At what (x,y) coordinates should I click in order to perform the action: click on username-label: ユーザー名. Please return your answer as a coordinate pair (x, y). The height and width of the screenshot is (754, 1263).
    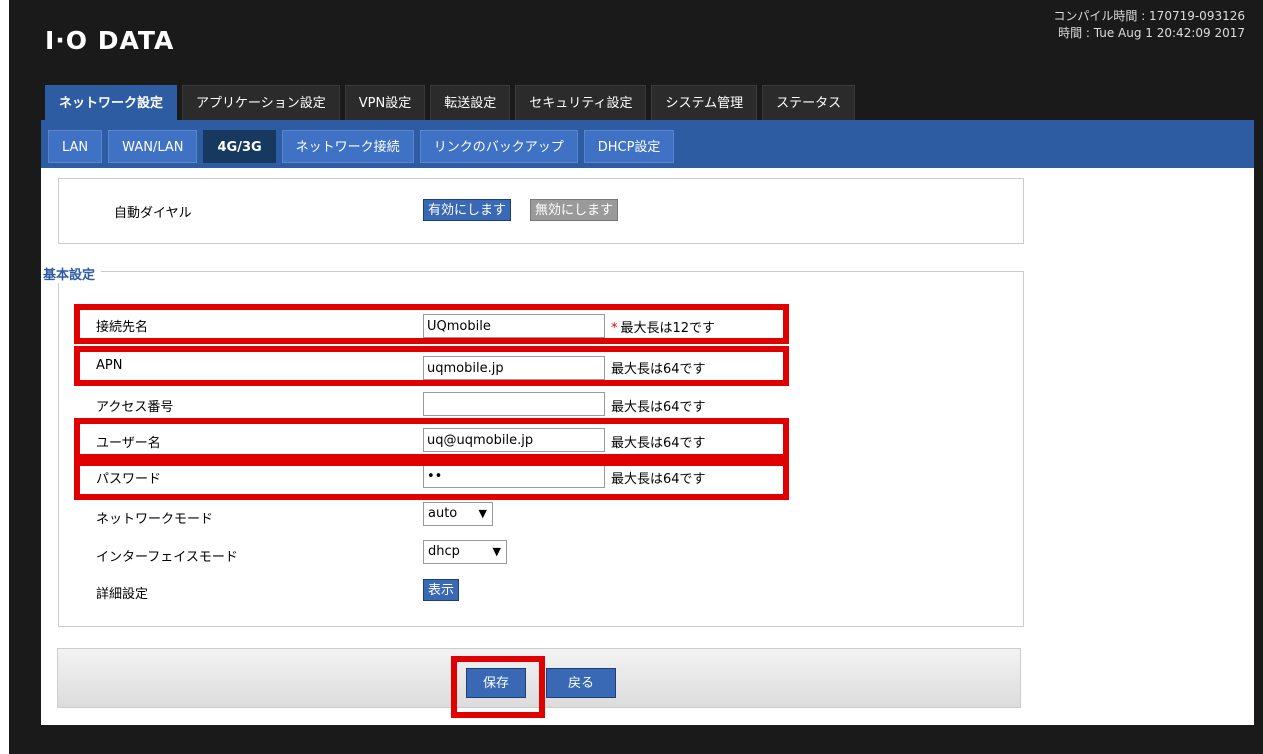
    Looking at the image, I should click on (128, 443).